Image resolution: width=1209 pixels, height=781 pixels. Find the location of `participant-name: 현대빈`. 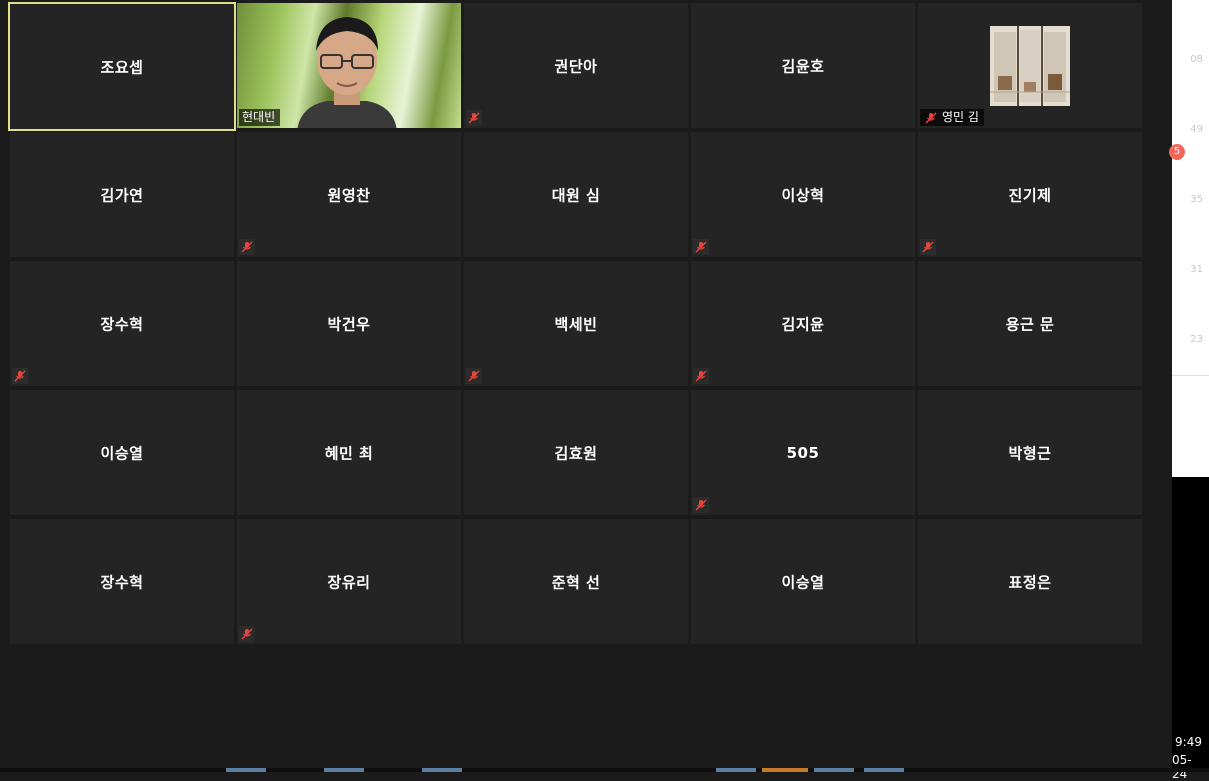

participant-name: 현대빈 is located at coordinates (259, 117).